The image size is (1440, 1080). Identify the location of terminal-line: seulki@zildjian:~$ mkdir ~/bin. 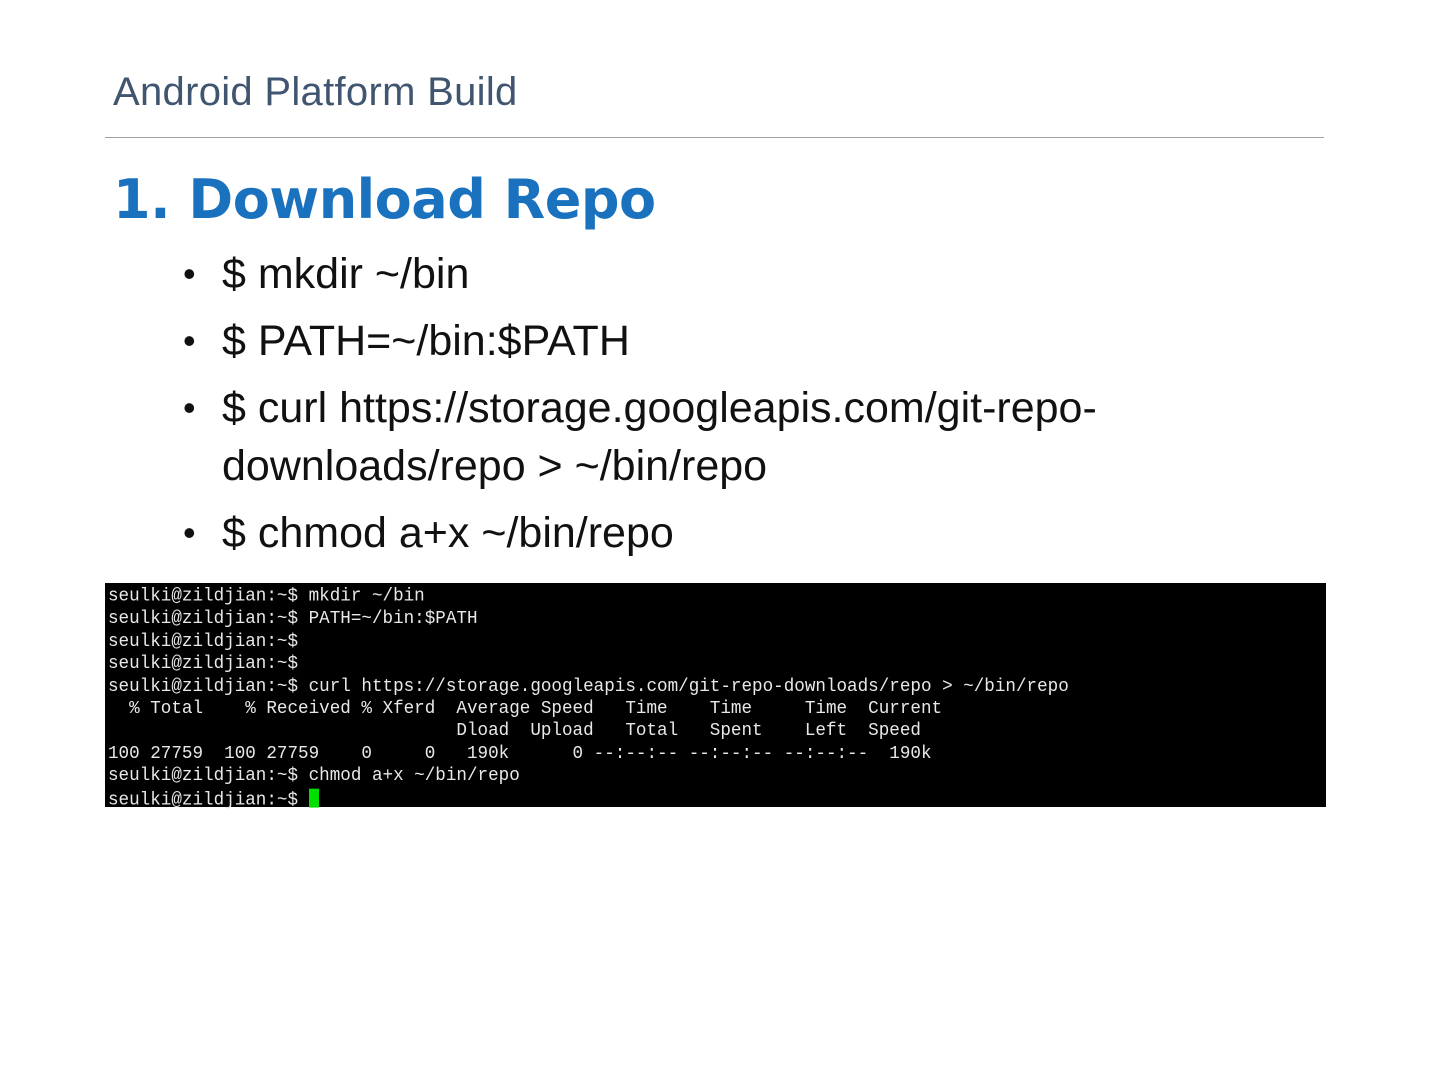
(266, 596).